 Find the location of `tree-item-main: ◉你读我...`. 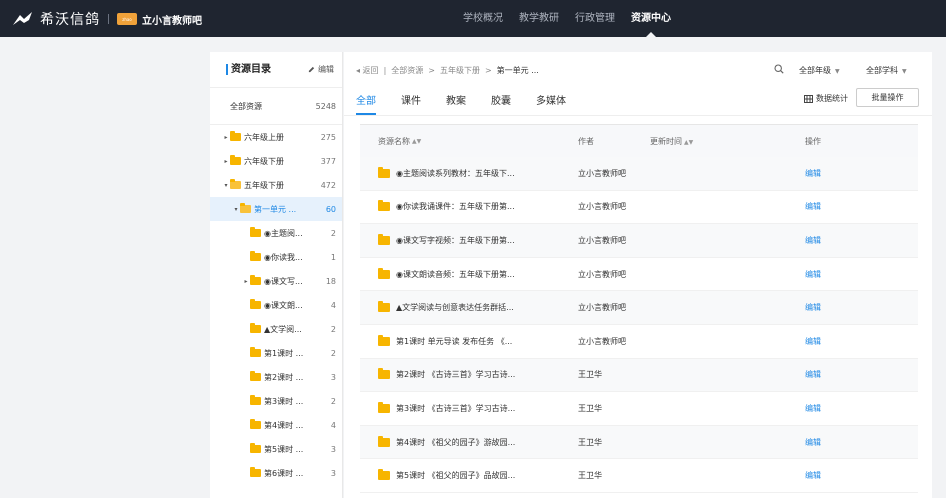

tree-item-main: ◉你读我... is located at coordinates (256, 257).